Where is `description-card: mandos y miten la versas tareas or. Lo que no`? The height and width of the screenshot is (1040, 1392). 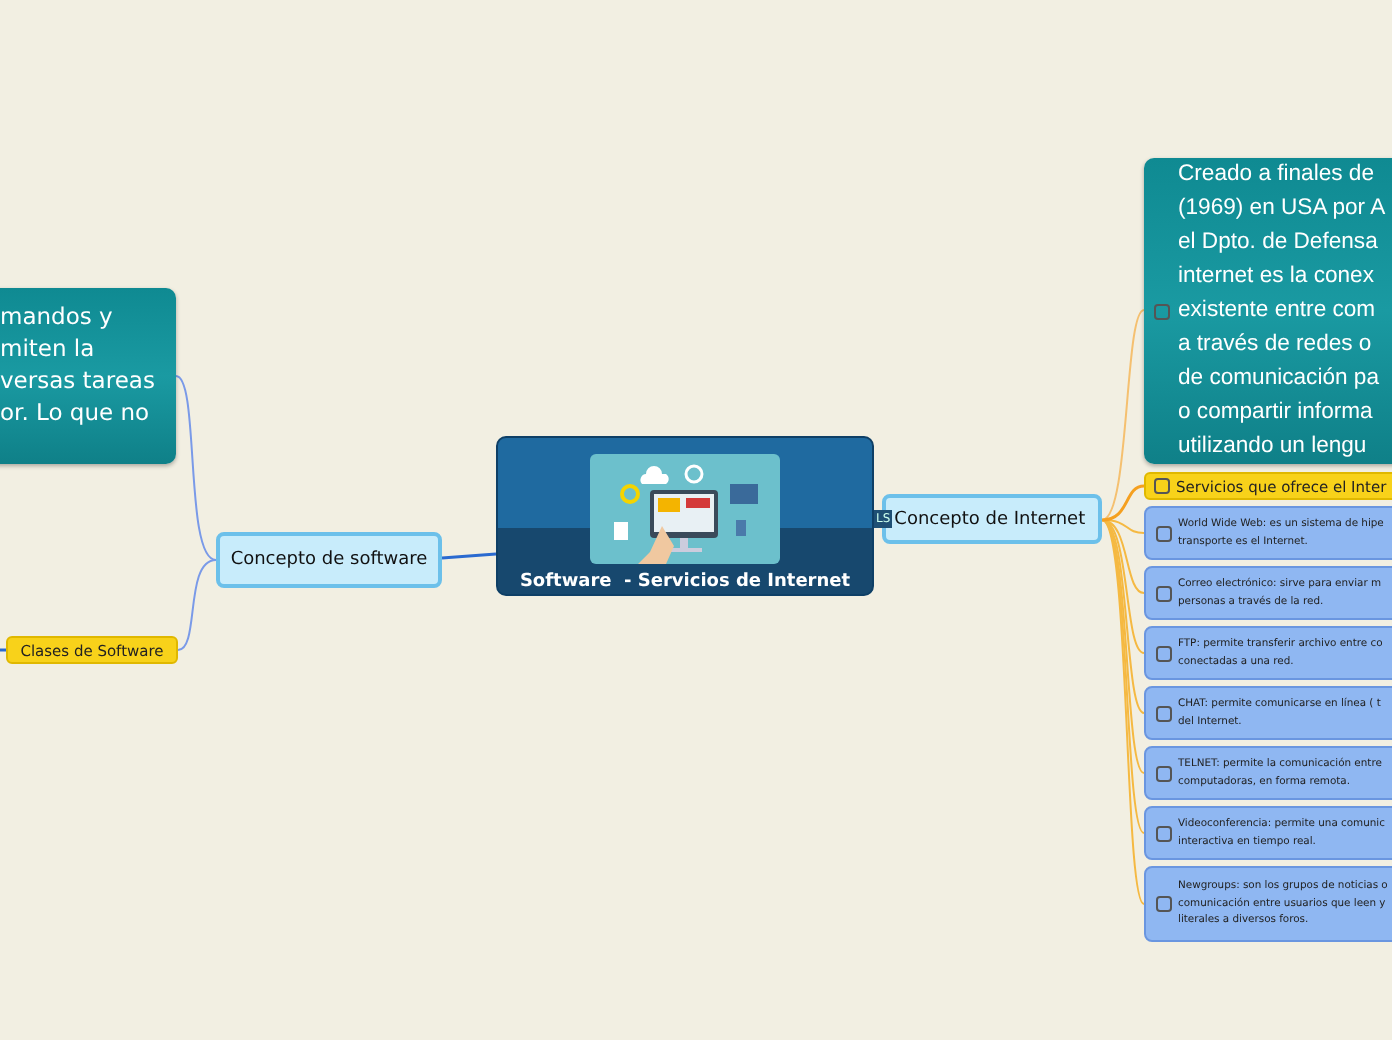 description-card: mandos y miten la versas tareas or. Lo que no is located at coordinates (88, 376).